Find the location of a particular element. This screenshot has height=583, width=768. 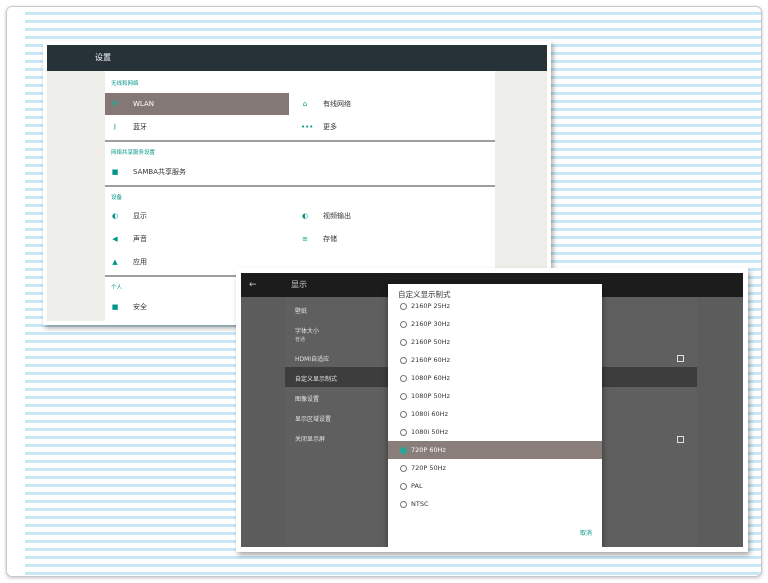

option-label: 720P 50Hz is located at coordinates (428, 468).